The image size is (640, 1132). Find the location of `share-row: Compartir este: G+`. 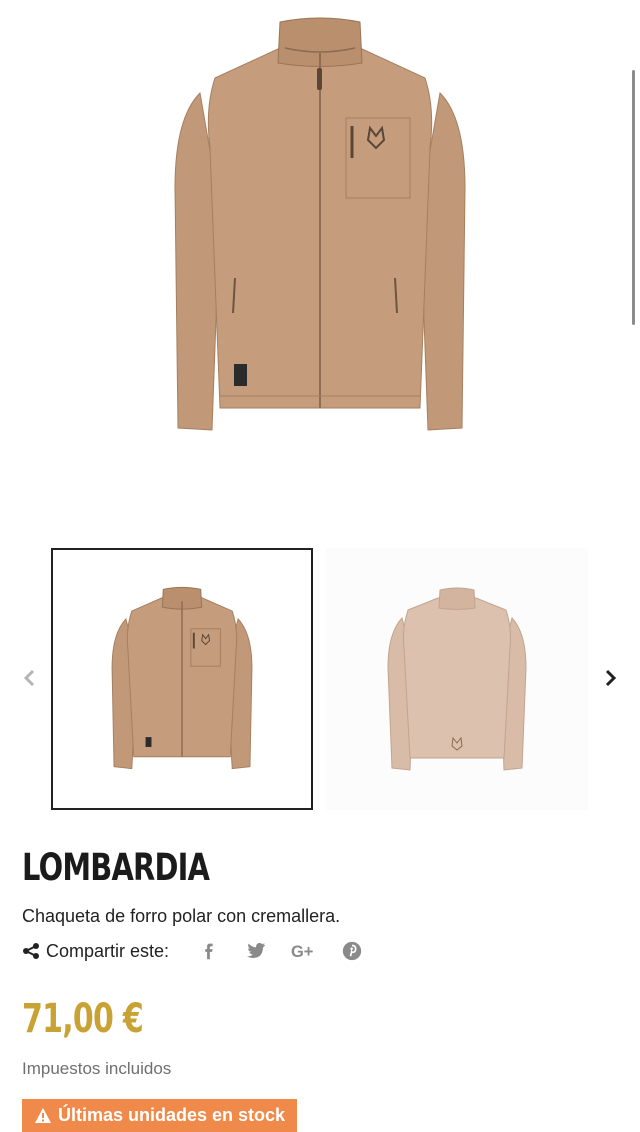

share-row: Compartir este: G+ is located at coordinates (204, 951).